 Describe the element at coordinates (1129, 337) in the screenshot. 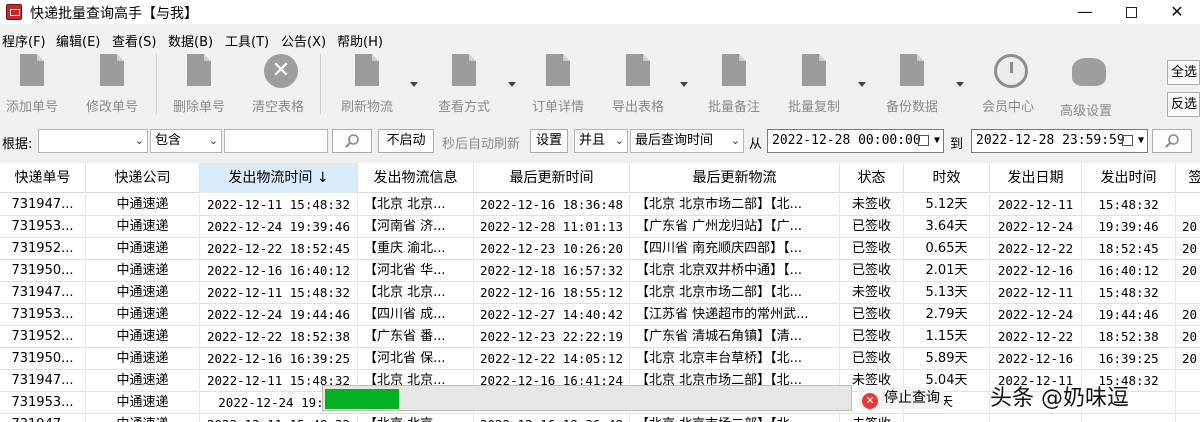

I see `cell-ship-clock: 18:52:38` at that location.